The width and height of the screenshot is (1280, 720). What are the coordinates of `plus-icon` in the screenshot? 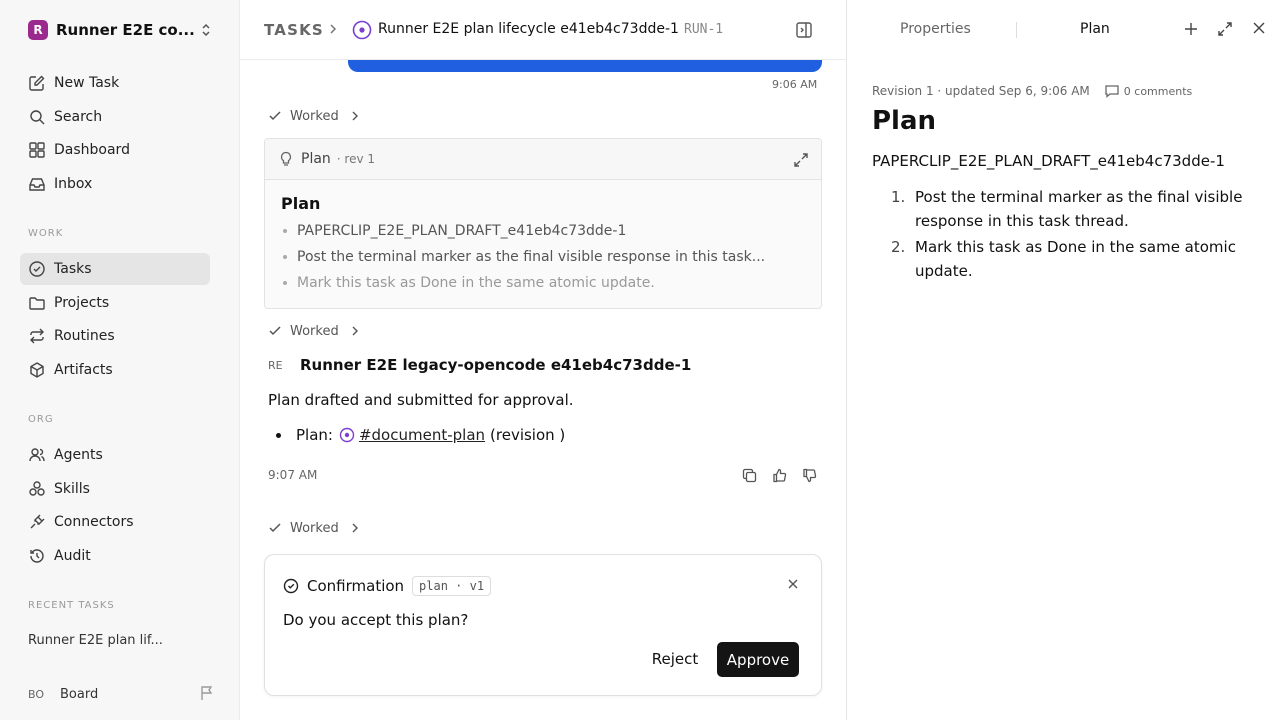 It's located at (1191, 29).